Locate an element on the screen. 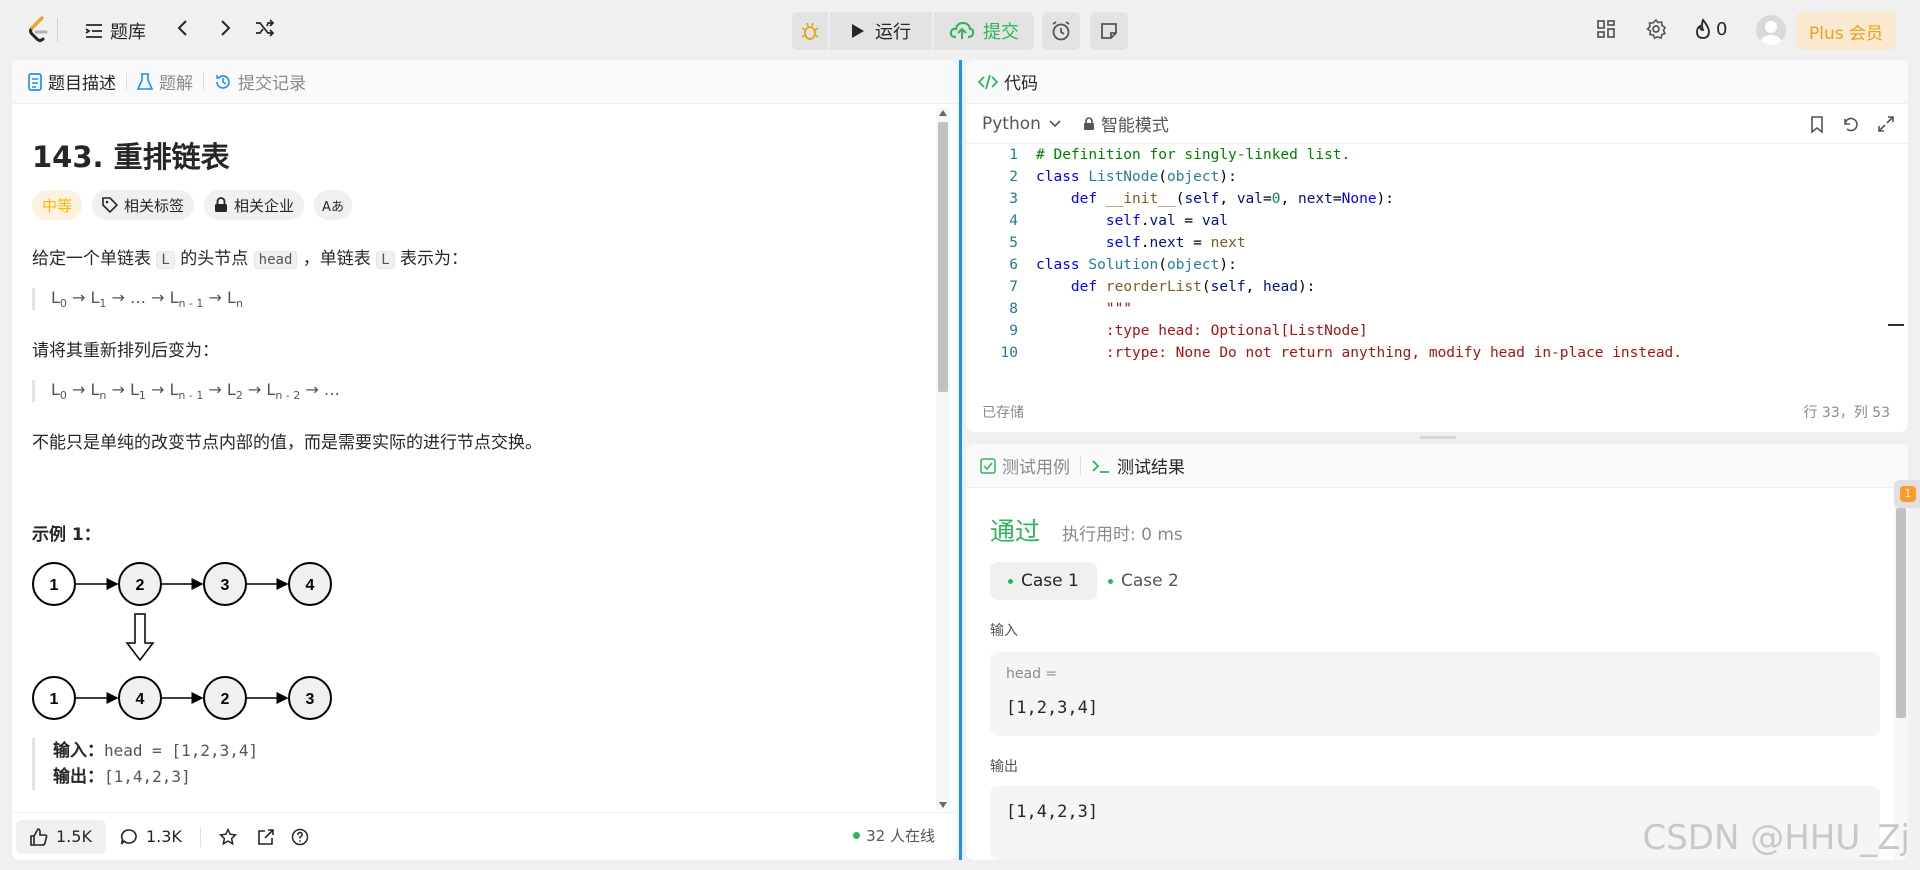 This screenshot has width=1920, height=870. tag-icon is located at coordinates (110, 205).